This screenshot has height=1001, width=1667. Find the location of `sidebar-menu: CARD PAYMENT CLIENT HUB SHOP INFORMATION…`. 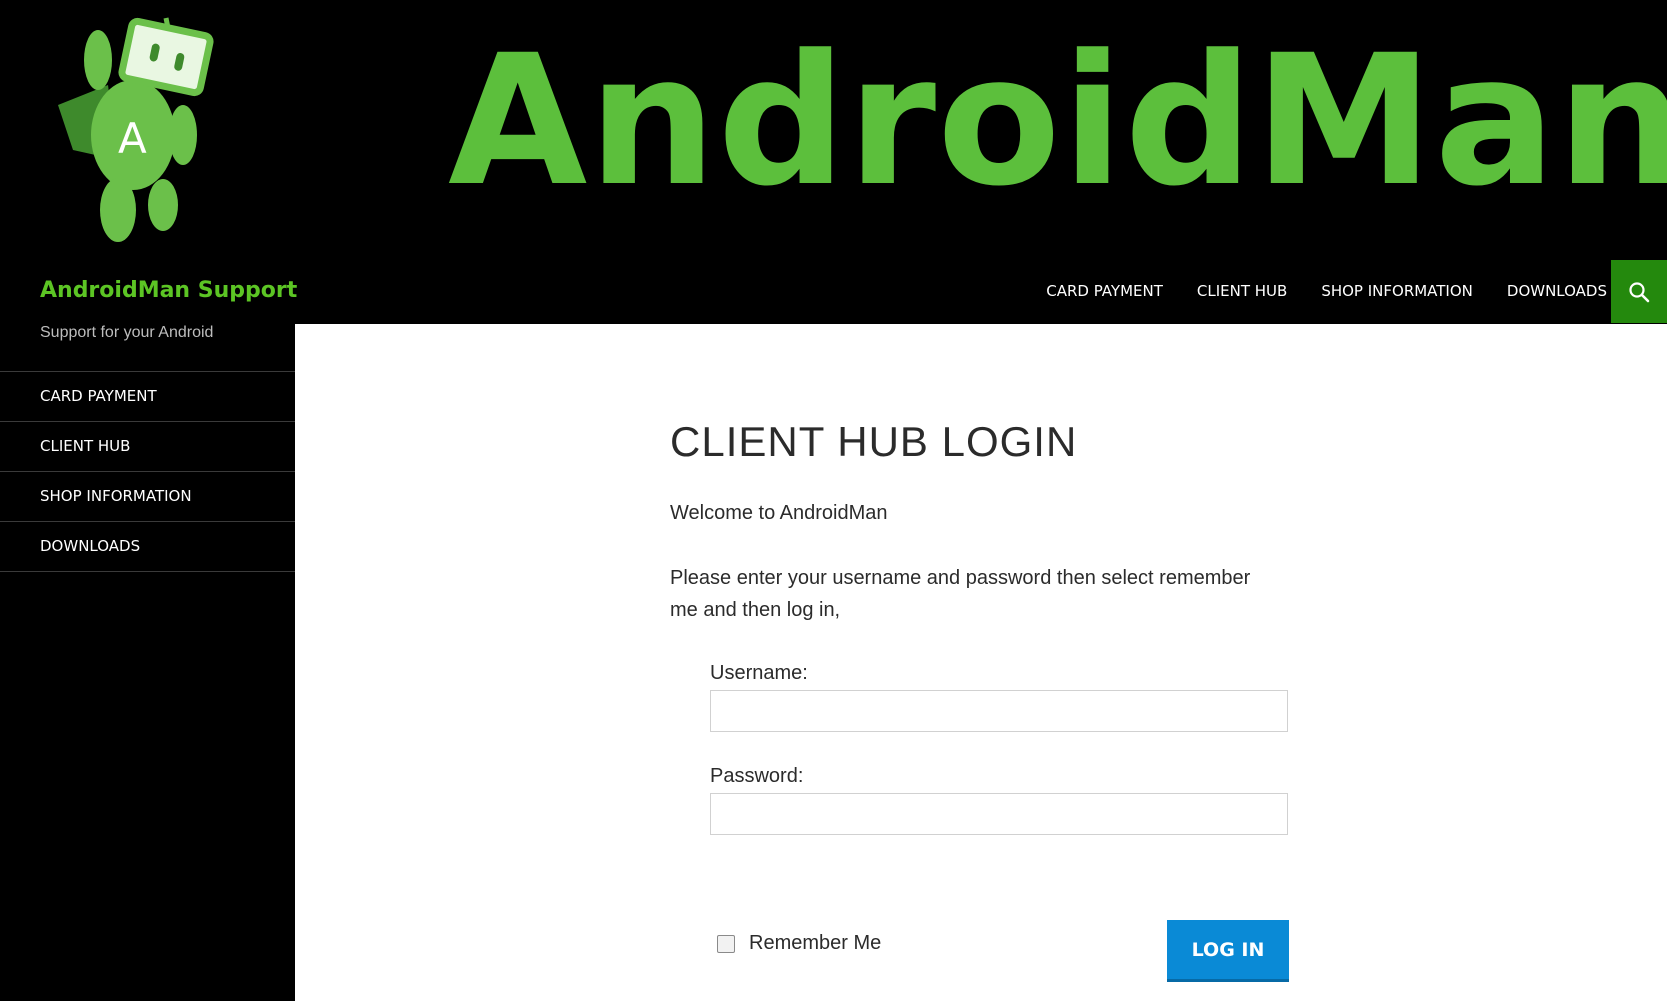

sidebar-menu: CARD PAYMENT CLIENT HUB SHOP INFORMATION… is located at coordinates (147, 471).